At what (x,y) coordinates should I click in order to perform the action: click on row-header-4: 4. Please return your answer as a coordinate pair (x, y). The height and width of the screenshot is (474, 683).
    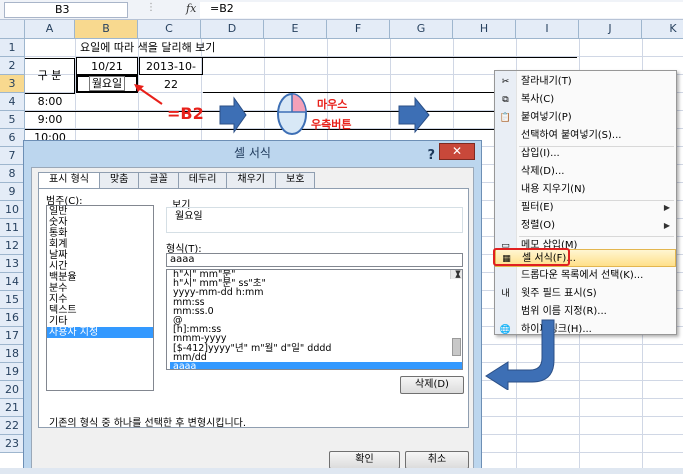
    Looking at the image, I should click on (12, 102).